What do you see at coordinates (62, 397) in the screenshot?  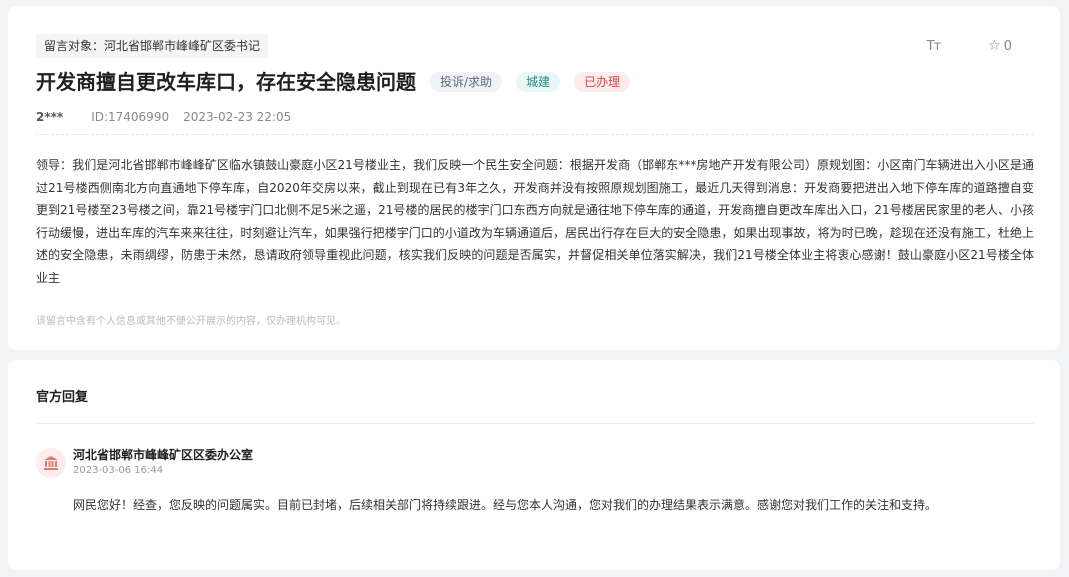 I see `reply-heading: 官方回复` at bounding box center [62, 397].